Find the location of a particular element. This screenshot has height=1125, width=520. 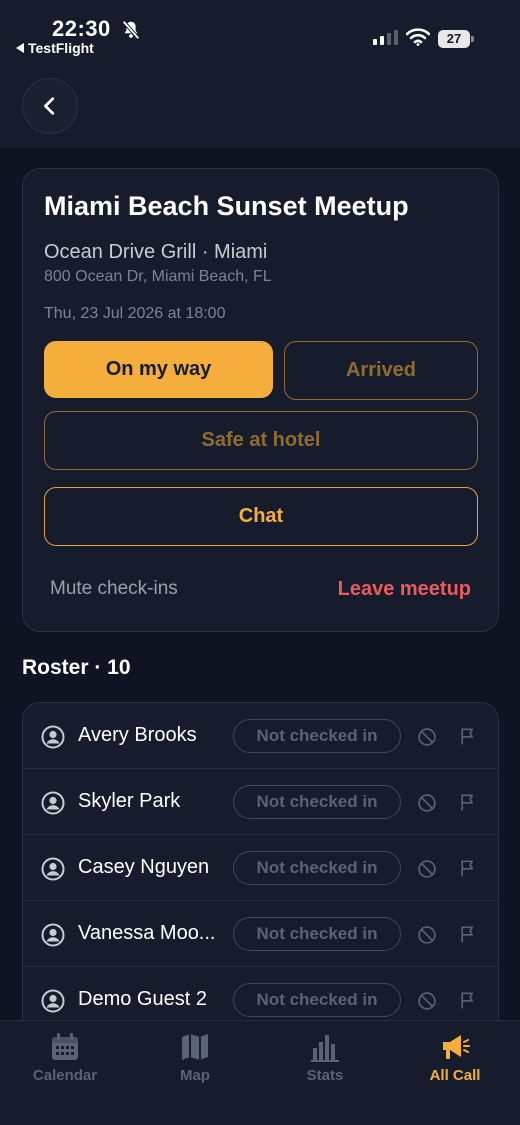

tab-label: All Call is located at coordinates (455, 1075).